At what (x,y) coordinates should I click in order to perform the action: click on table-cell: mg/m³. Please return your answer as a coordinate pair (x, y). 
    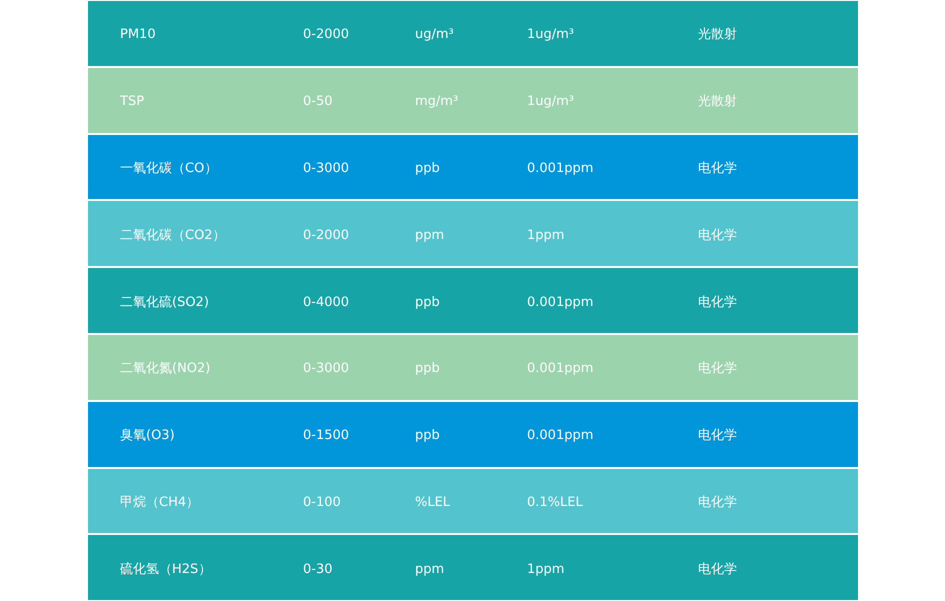
    Looking at the image, I should click on (436, 102).